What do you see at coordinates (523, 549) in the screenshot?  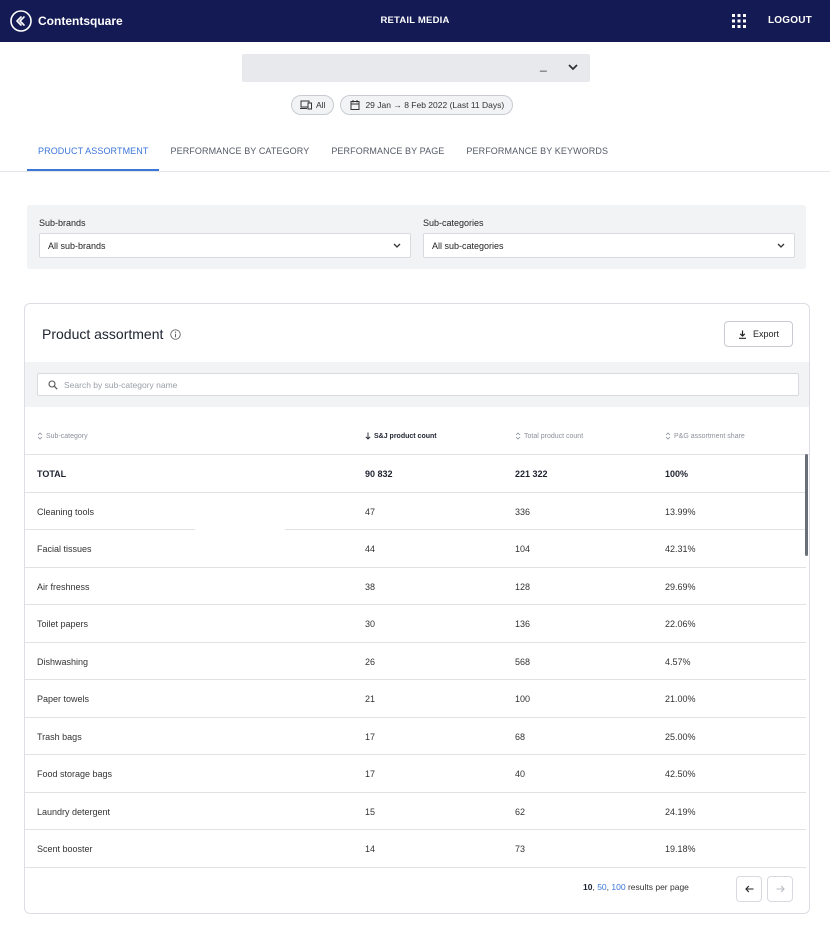 I see `cell-total-count: 104` at bounding box center [523, 549].